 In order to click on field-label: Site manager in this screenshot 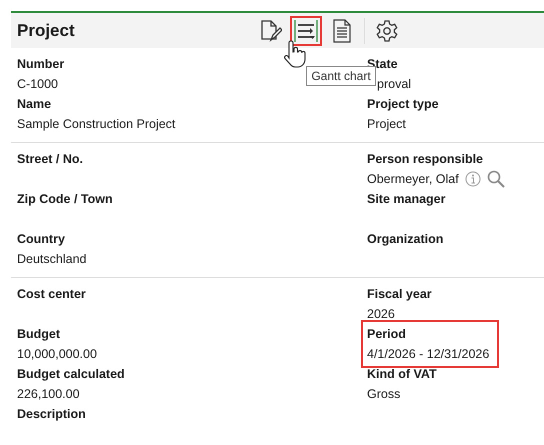, I will do `click(406, 199)`.